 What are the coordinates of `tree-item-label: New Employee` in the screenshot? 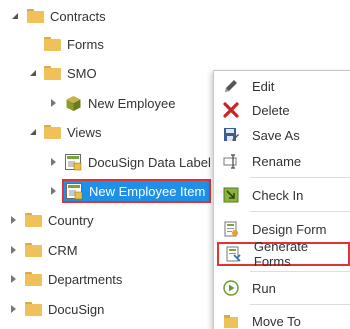 It's located at (132, 103).